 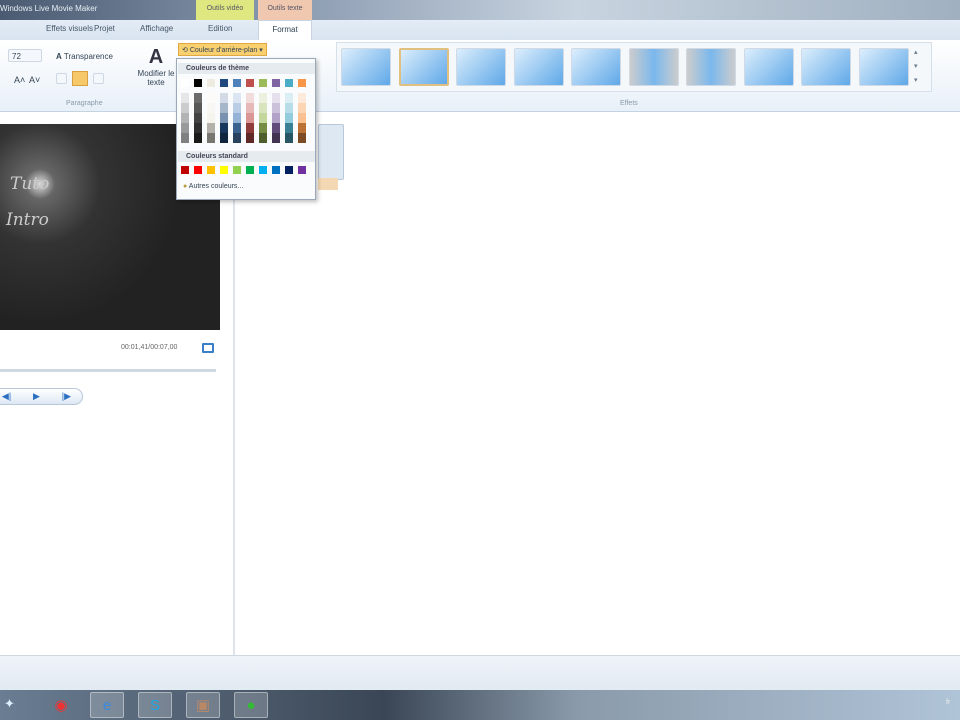 I want to click on storyboard-clip, so click(x=331, y=152).